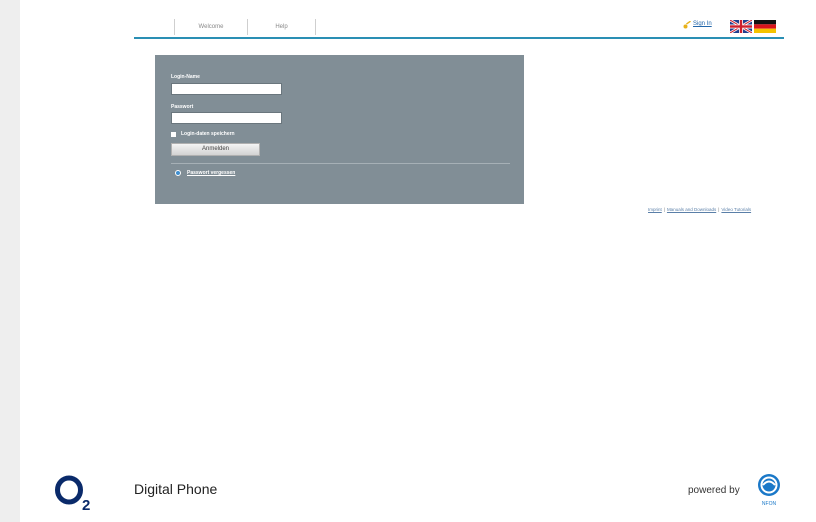 The width and height of the screenshot is (816, 522). Describe the element at coordinates (182, 107) in the screenshot. I see `password-label: Passwort` at that location.